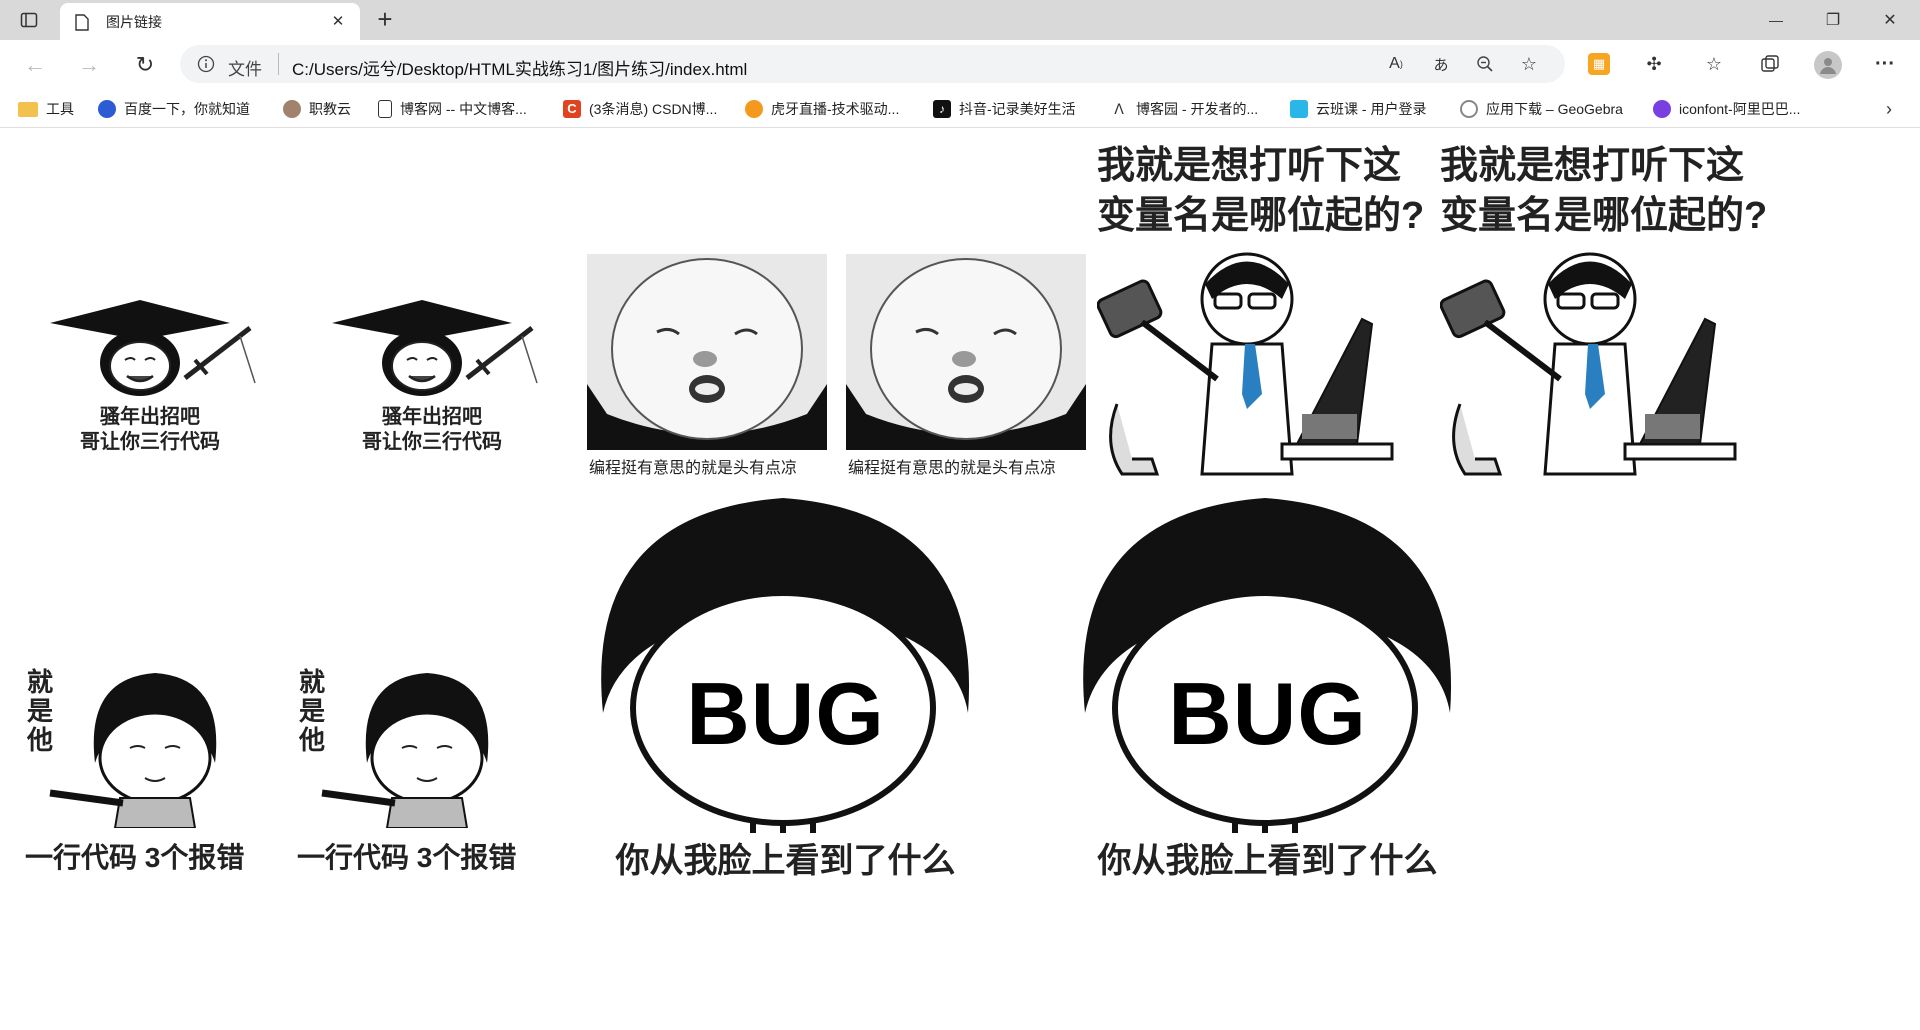 The width and height of the screenshot is (1920, 1030). I want to click on favorites-icon: ☆, so click(1714, 64).